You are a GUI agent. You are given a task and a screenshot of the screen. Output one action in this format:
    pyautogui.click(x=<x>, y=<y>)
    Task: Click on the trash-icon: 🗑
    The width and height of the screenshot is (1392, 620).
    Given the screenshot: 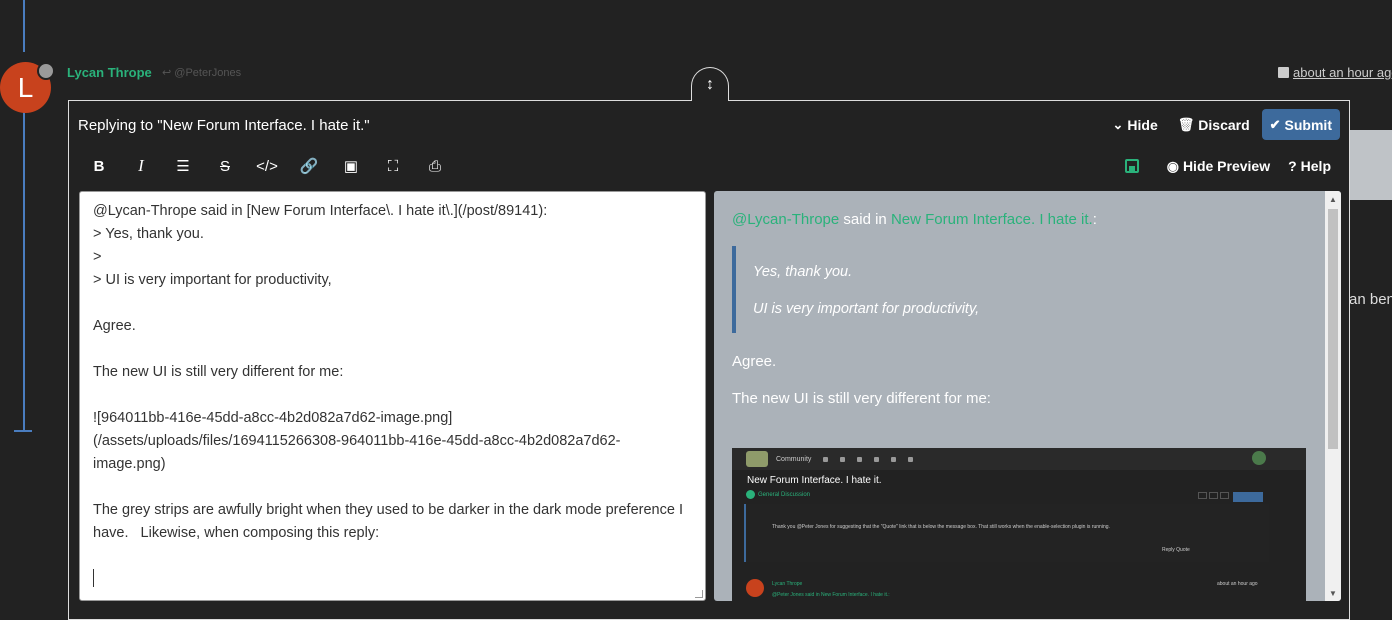 What is the action you would take?
    pyautogui.click(x=1186, y=124)
    